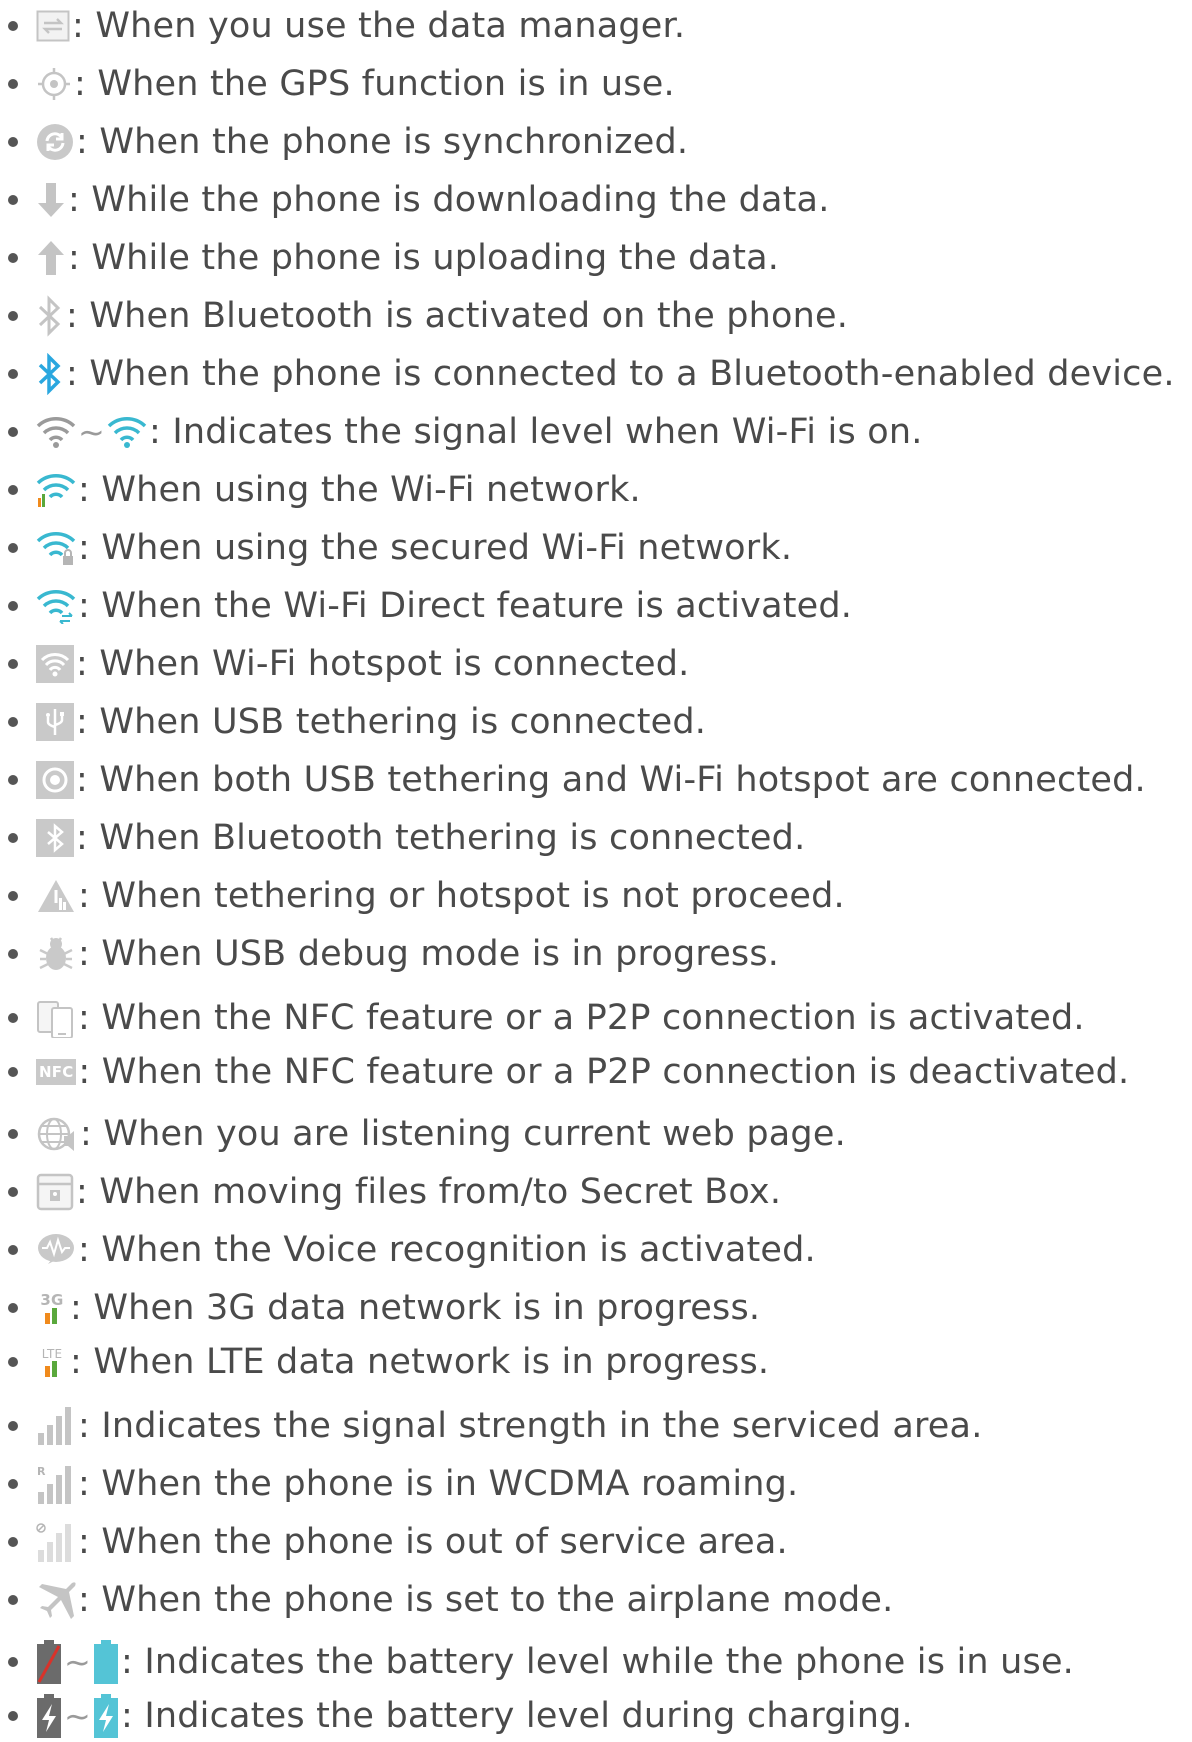 The height and width of the screenshot is (1742, 1192). Describe the element at coordinates (56, 1484) in the screenshot. I see `roaming-signal-icon: R` at that location.